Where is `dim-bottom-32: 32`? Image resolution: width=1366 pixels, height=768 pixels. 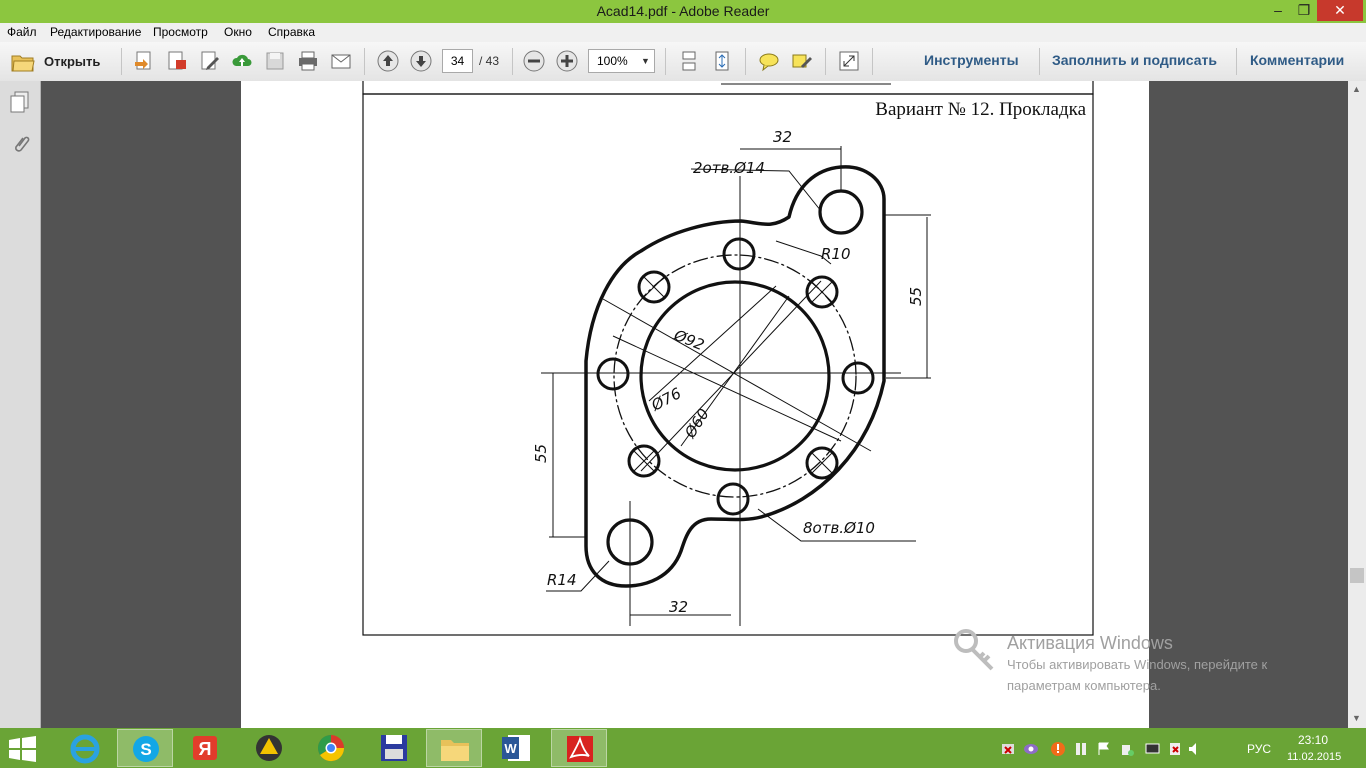 dim-bottom-32: 32 is located at coordinates (678, 607).